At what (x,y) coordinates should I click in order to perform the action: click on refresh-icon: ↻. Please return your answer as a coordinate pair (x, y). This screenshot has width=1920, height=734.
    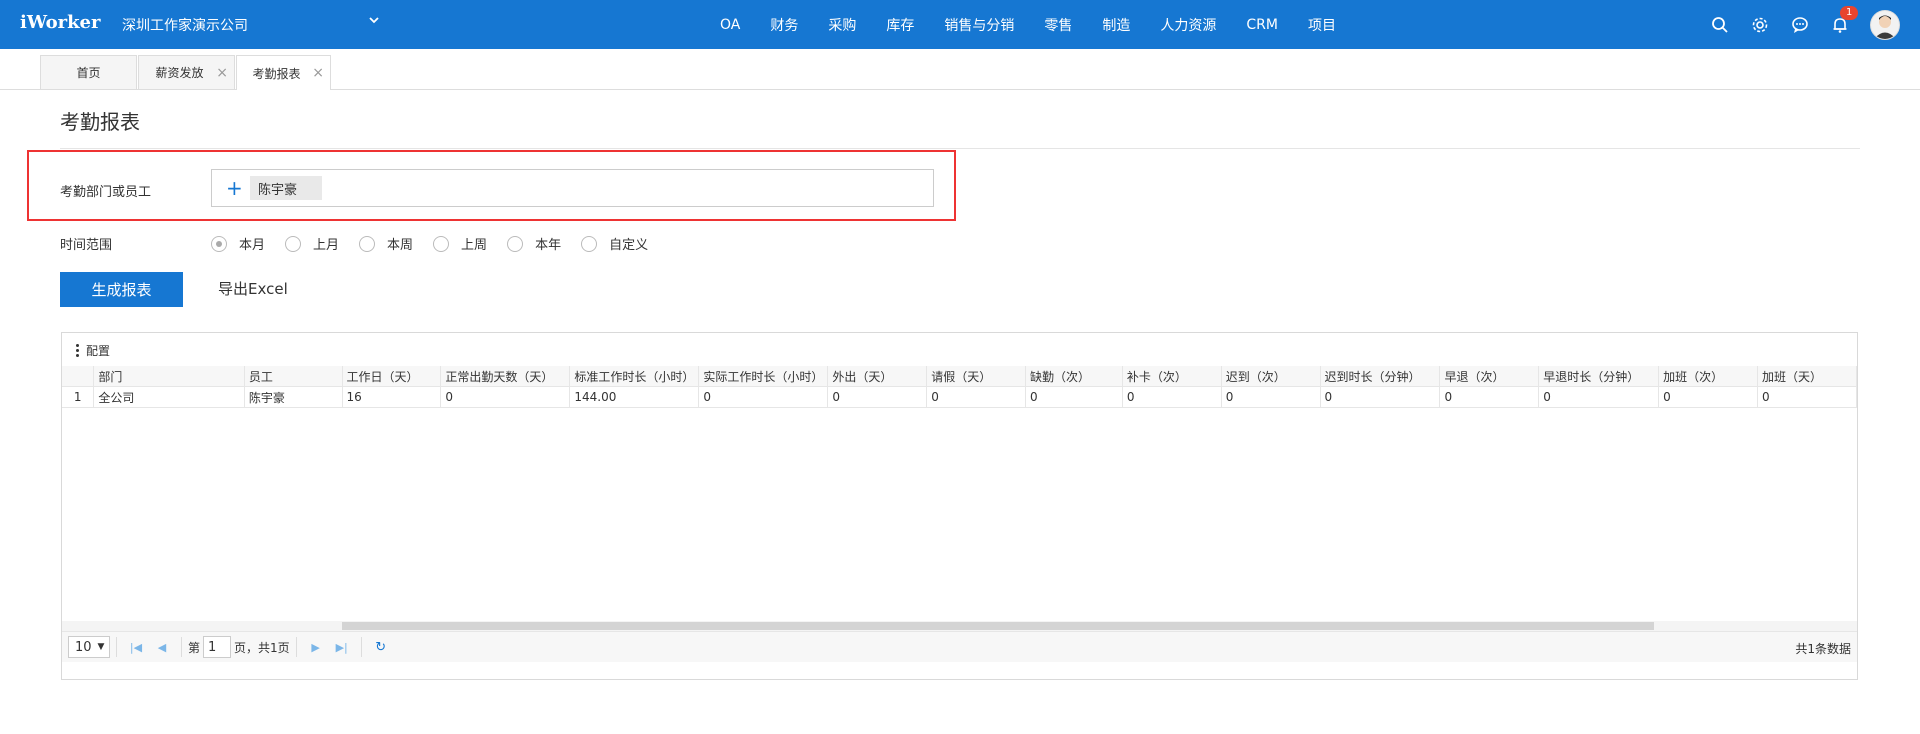
    Looking at the image, I should click on (381, 647).